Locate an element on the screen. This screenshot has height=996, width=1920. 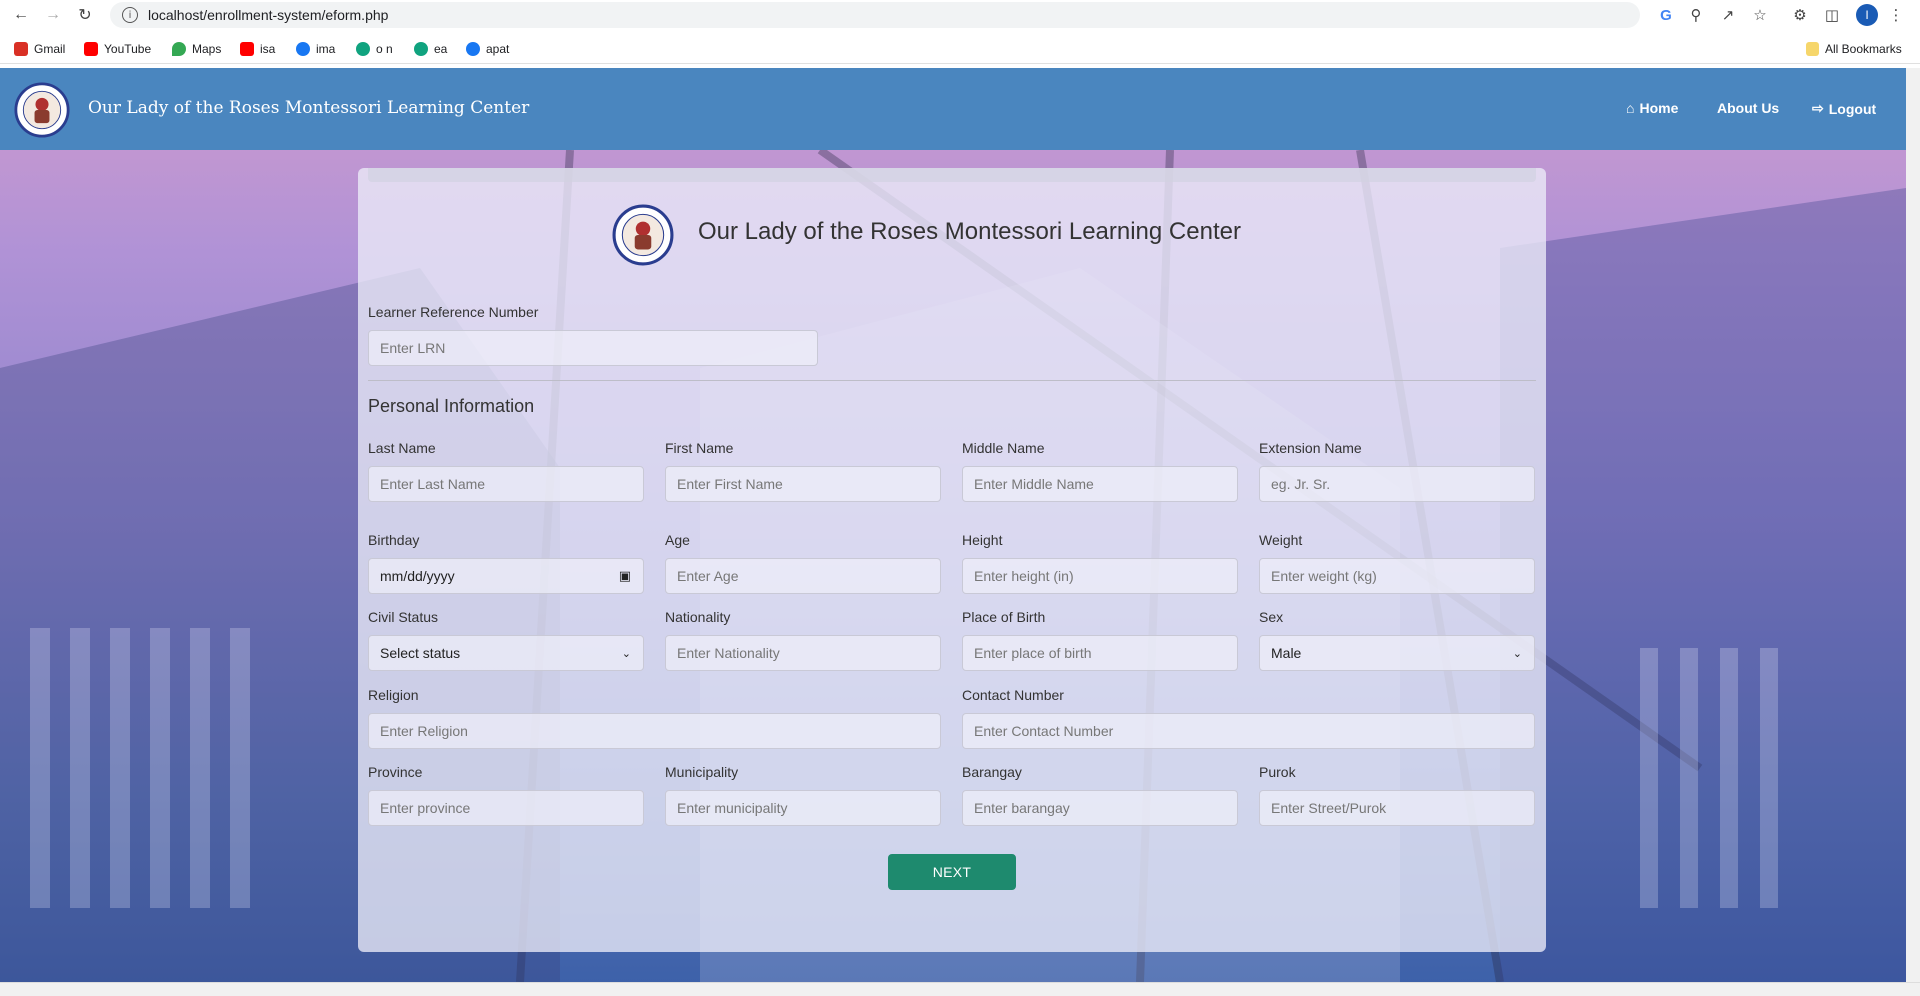
folder-icon is located at coordinates (1812, 49).